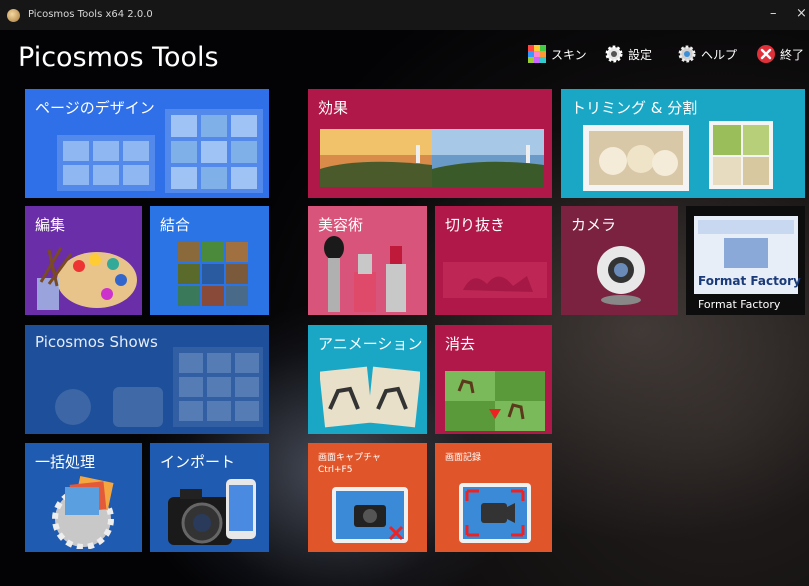  I want to click on tile-batch: 一括処理, so click(83, 497).